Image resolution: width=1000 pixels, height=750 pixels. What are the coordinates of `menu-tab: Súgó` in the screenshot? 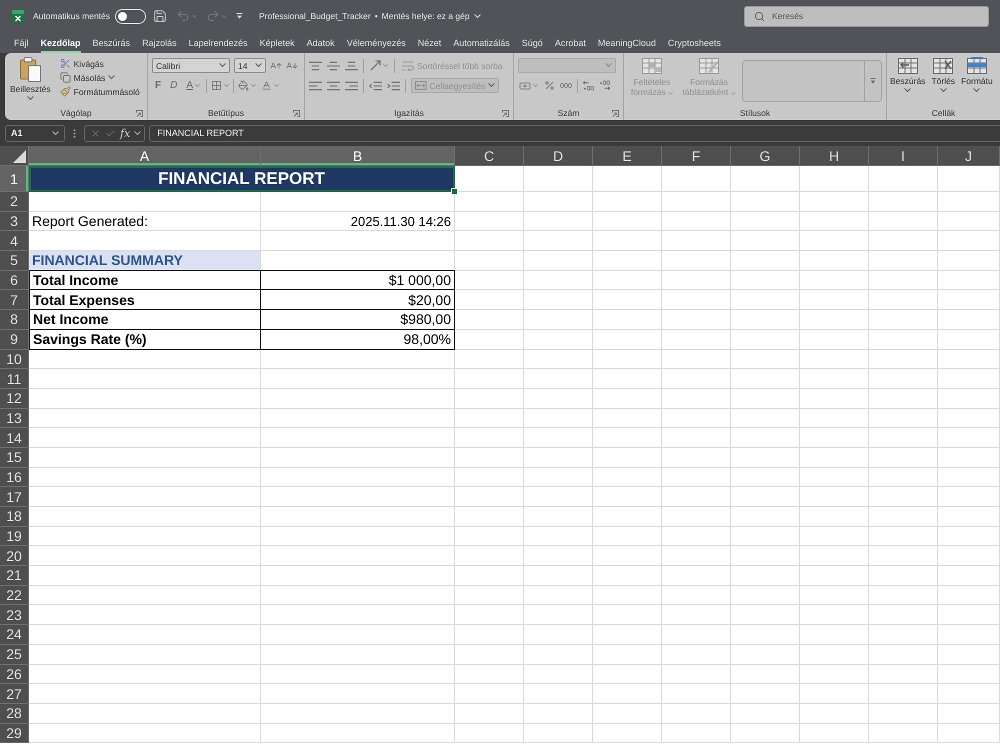 It's located at (532, 45).